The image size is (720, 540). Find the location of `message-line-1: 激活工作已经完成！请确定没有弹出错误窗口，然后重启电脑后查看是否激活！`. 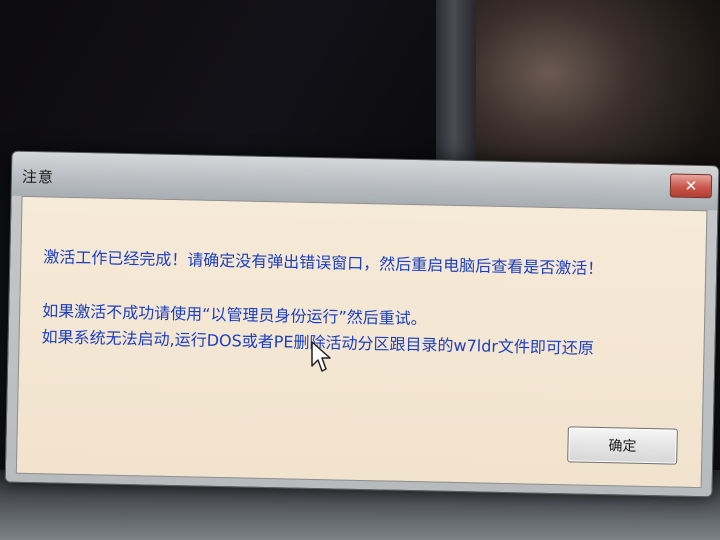

message-line-1: 激活工作已经完成！请确定没有弹出错误窗口，然后重启电脑后查看是否激活！ is located at coordinates (323, 263).